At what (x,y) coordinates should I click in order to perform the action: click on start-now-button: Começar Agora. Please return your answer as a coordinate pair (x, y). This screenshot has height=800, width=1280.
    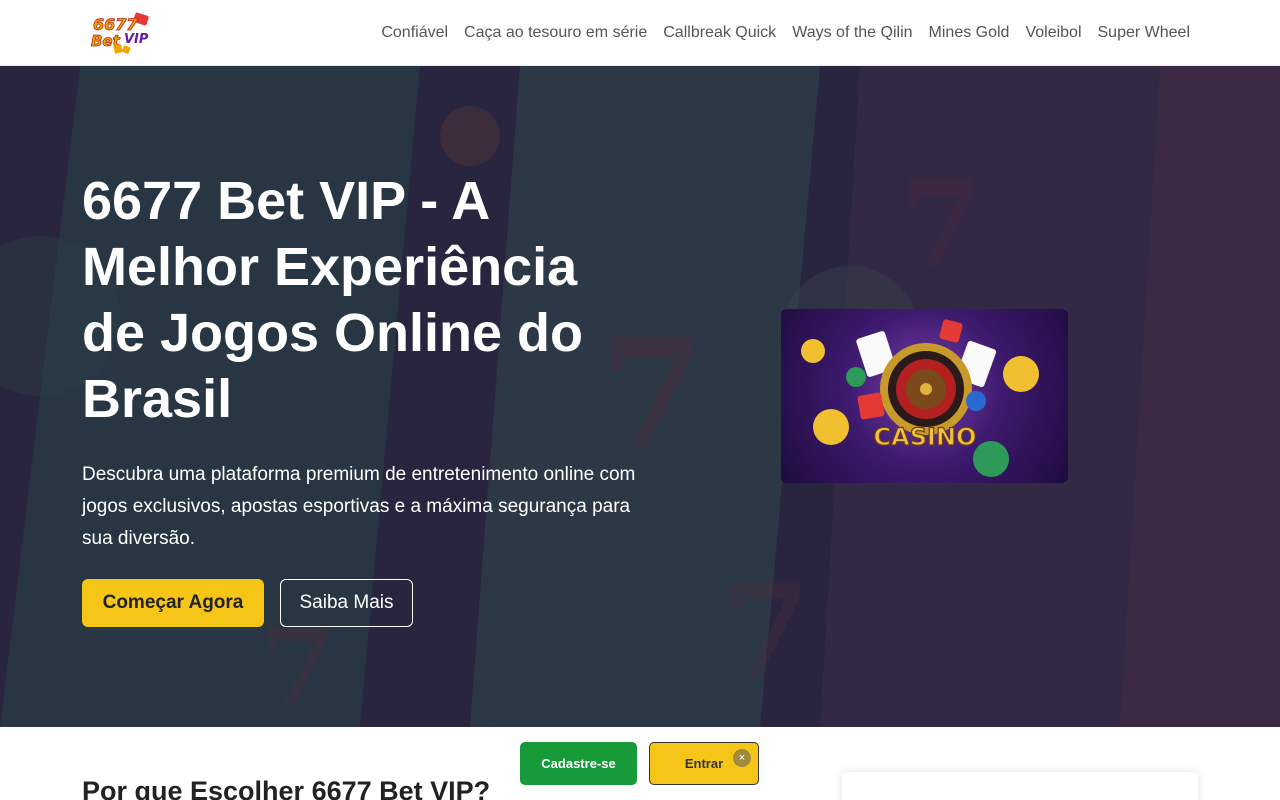
    Looking at the image, I should click on (173, 603).